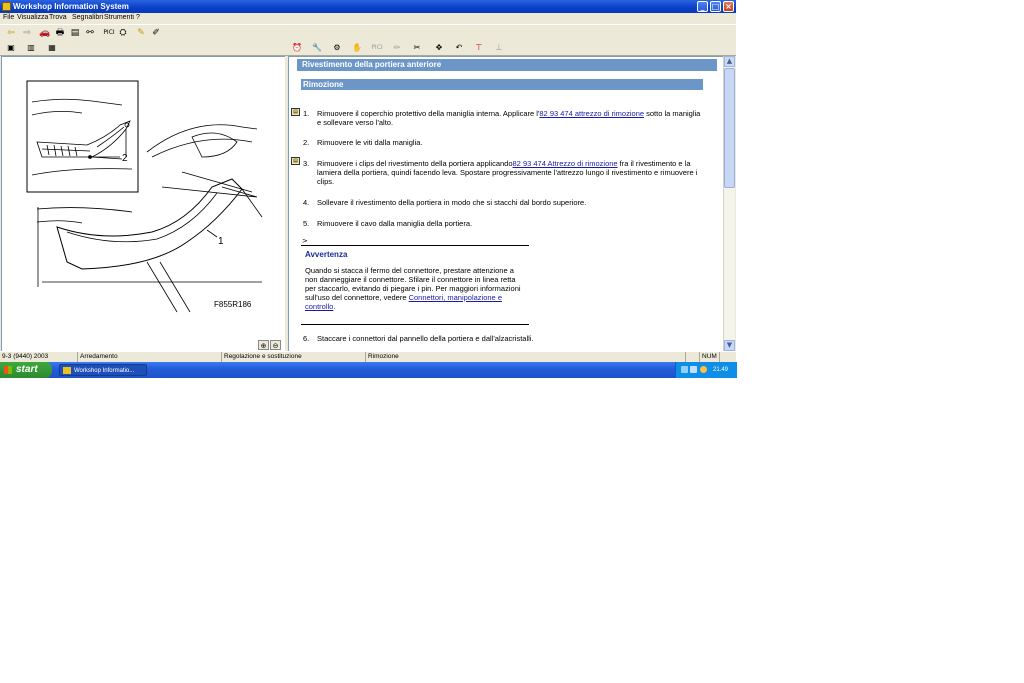 This screenshot has height=683, width=1024. I want to click on pen-icon: ✏, so click(397, 48).